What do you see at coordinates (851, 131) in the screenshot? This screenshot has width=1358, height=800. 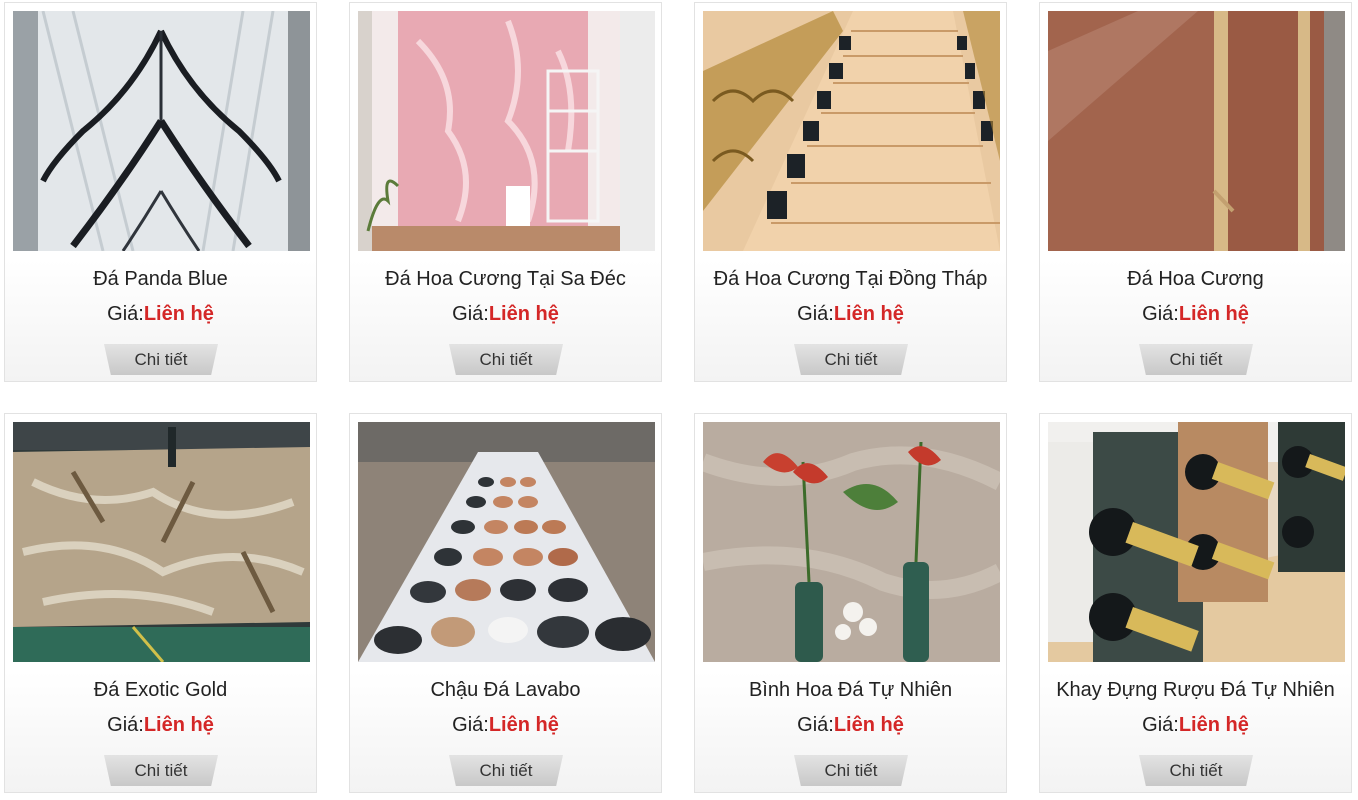 I see `product-image-staircase` at bounding box center [851, 131].